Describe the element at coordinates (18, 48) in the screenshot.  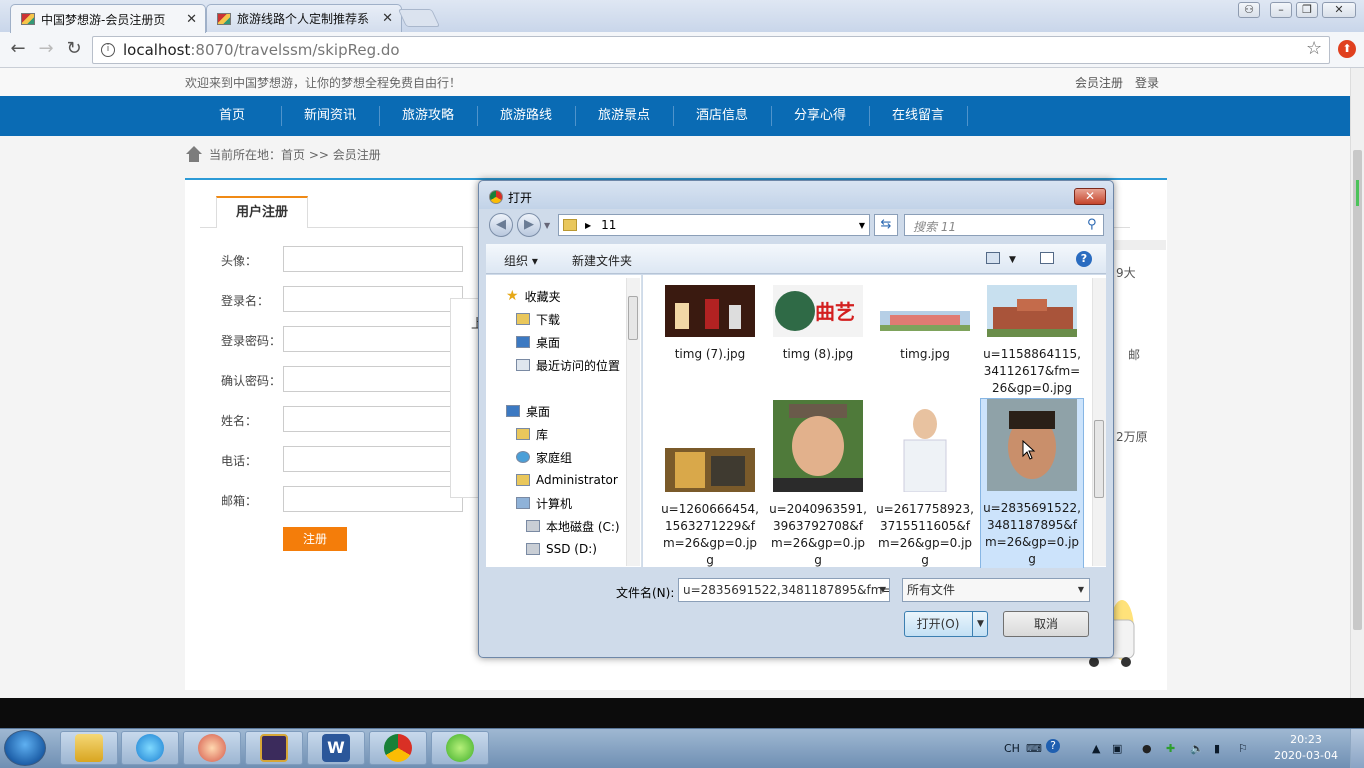
I see `back-arrow-icon: ←` at that location.